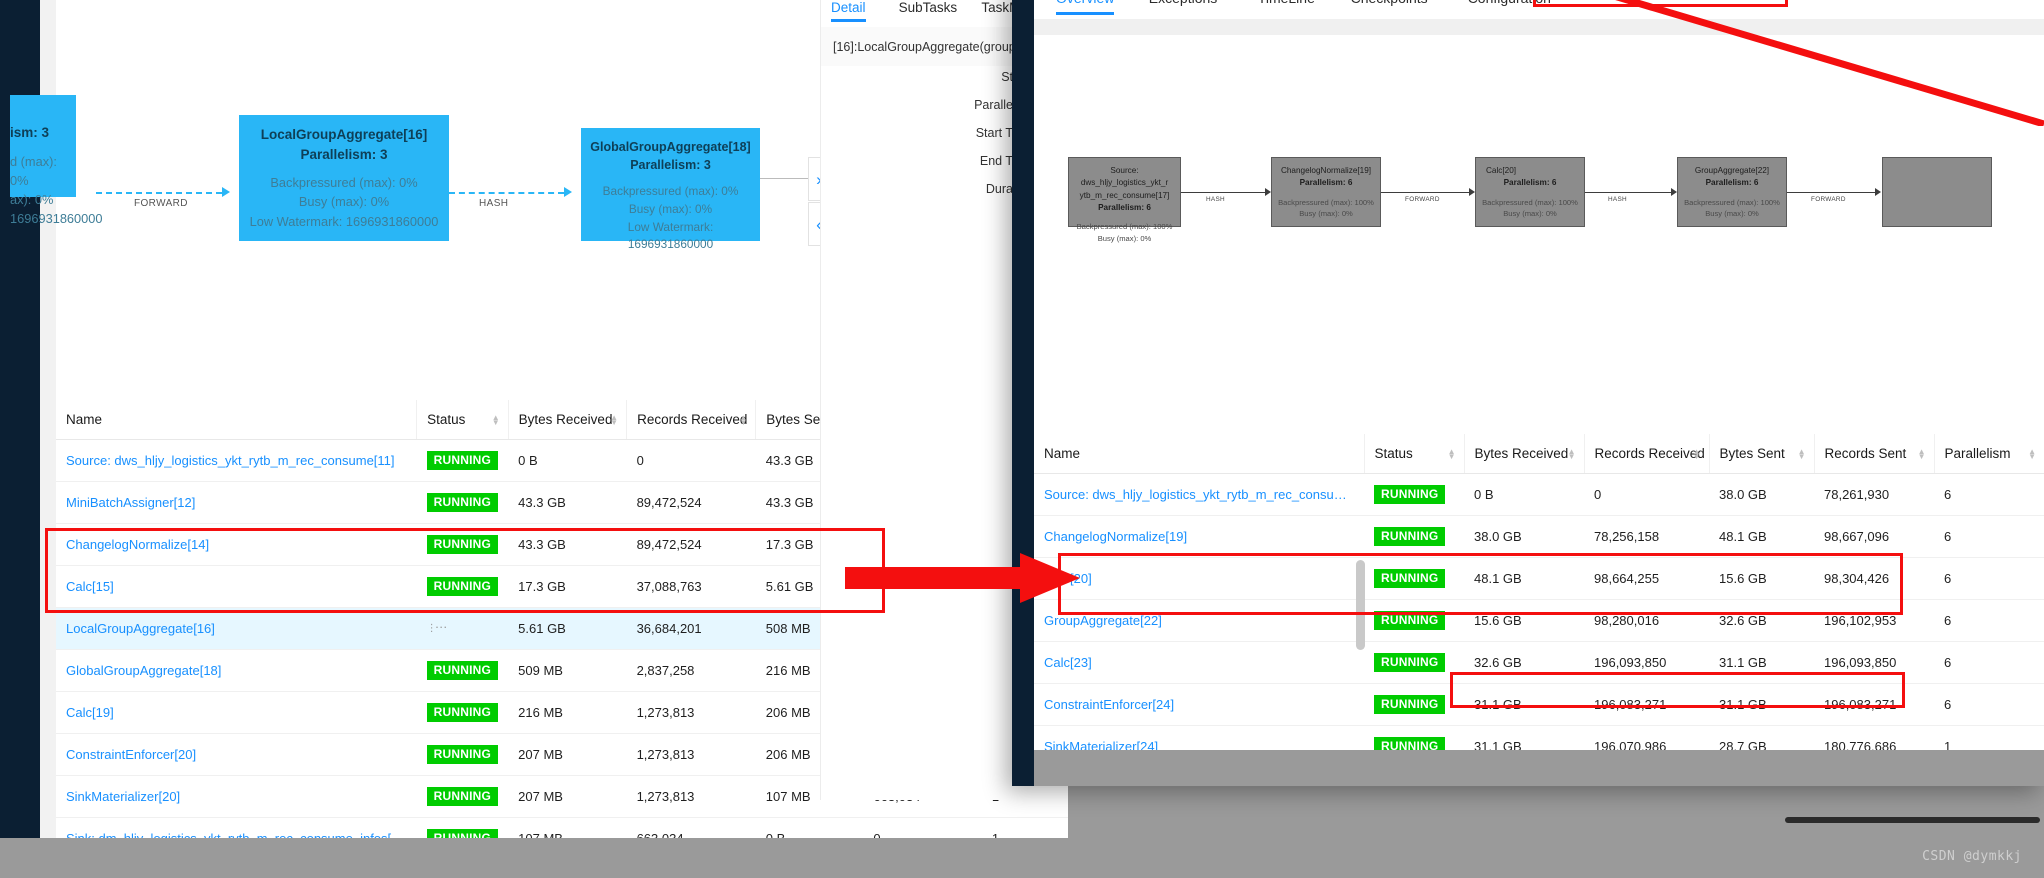 The height and width of the screenshot is (878, 2044). Describe the element at coordinates (1761, 494) in the screenshot. I see `bytes-sent-cell: 38.0 GB` at that location.